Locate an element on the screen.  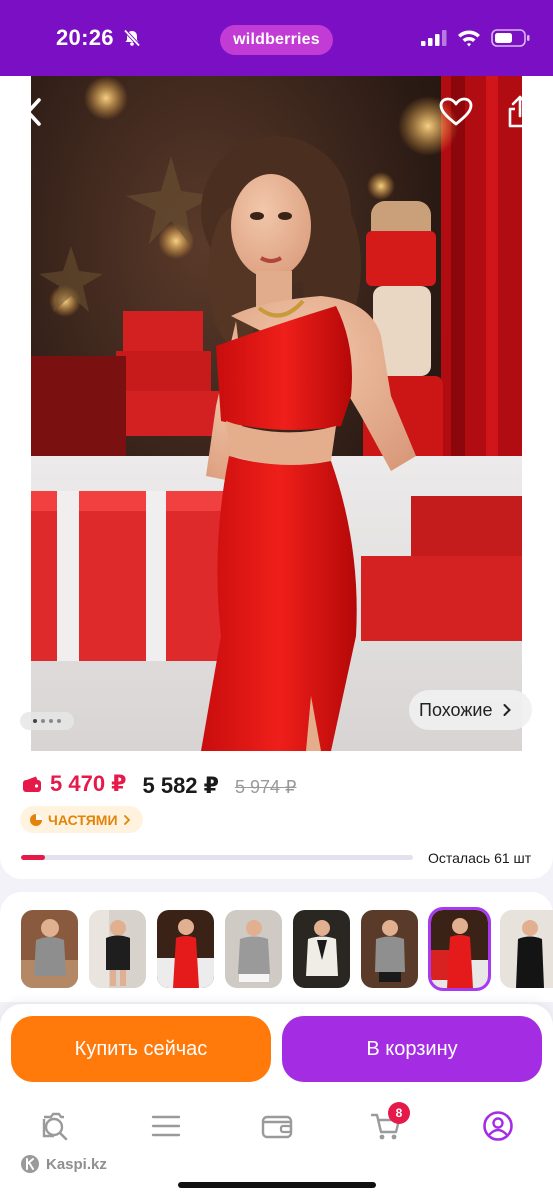
installment-label: ЧАСТЯМИ is located at coordinates (83, 819).